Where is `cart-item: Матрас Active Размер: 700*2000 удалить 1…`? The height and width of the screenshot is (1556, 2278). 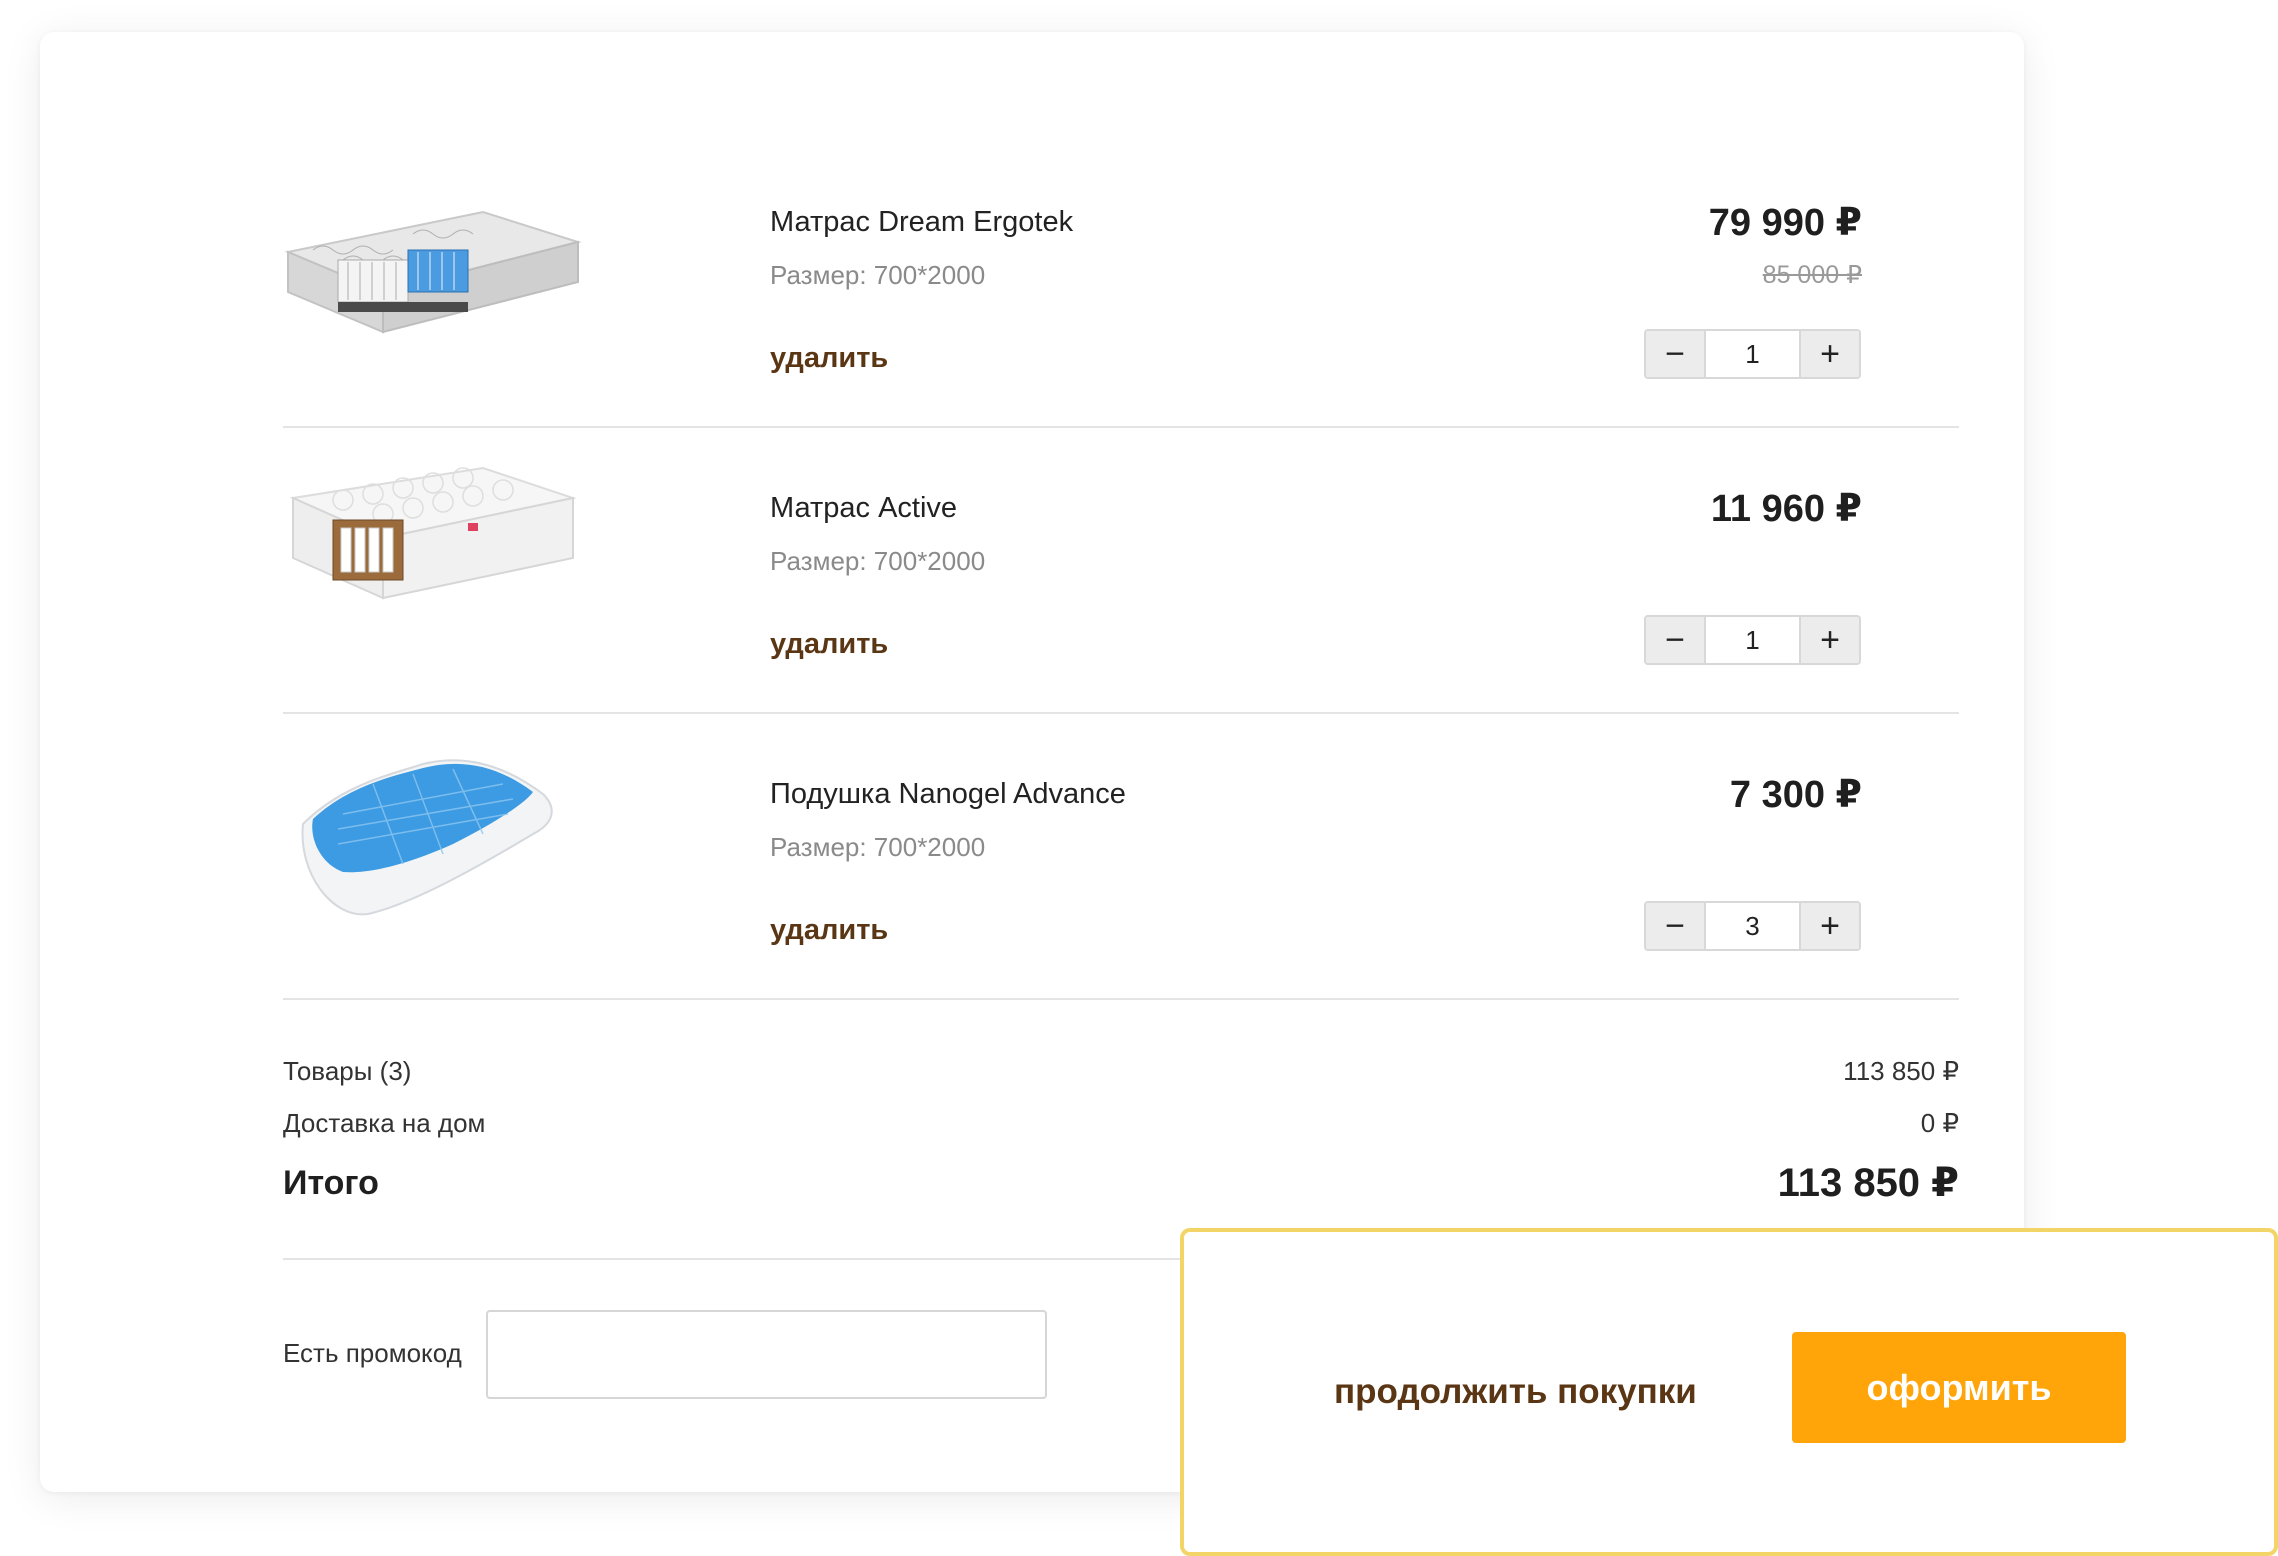 cart-item: Матрас Active Размер: 700*2000 удалить 1… is located at coordinates (1121, 571).